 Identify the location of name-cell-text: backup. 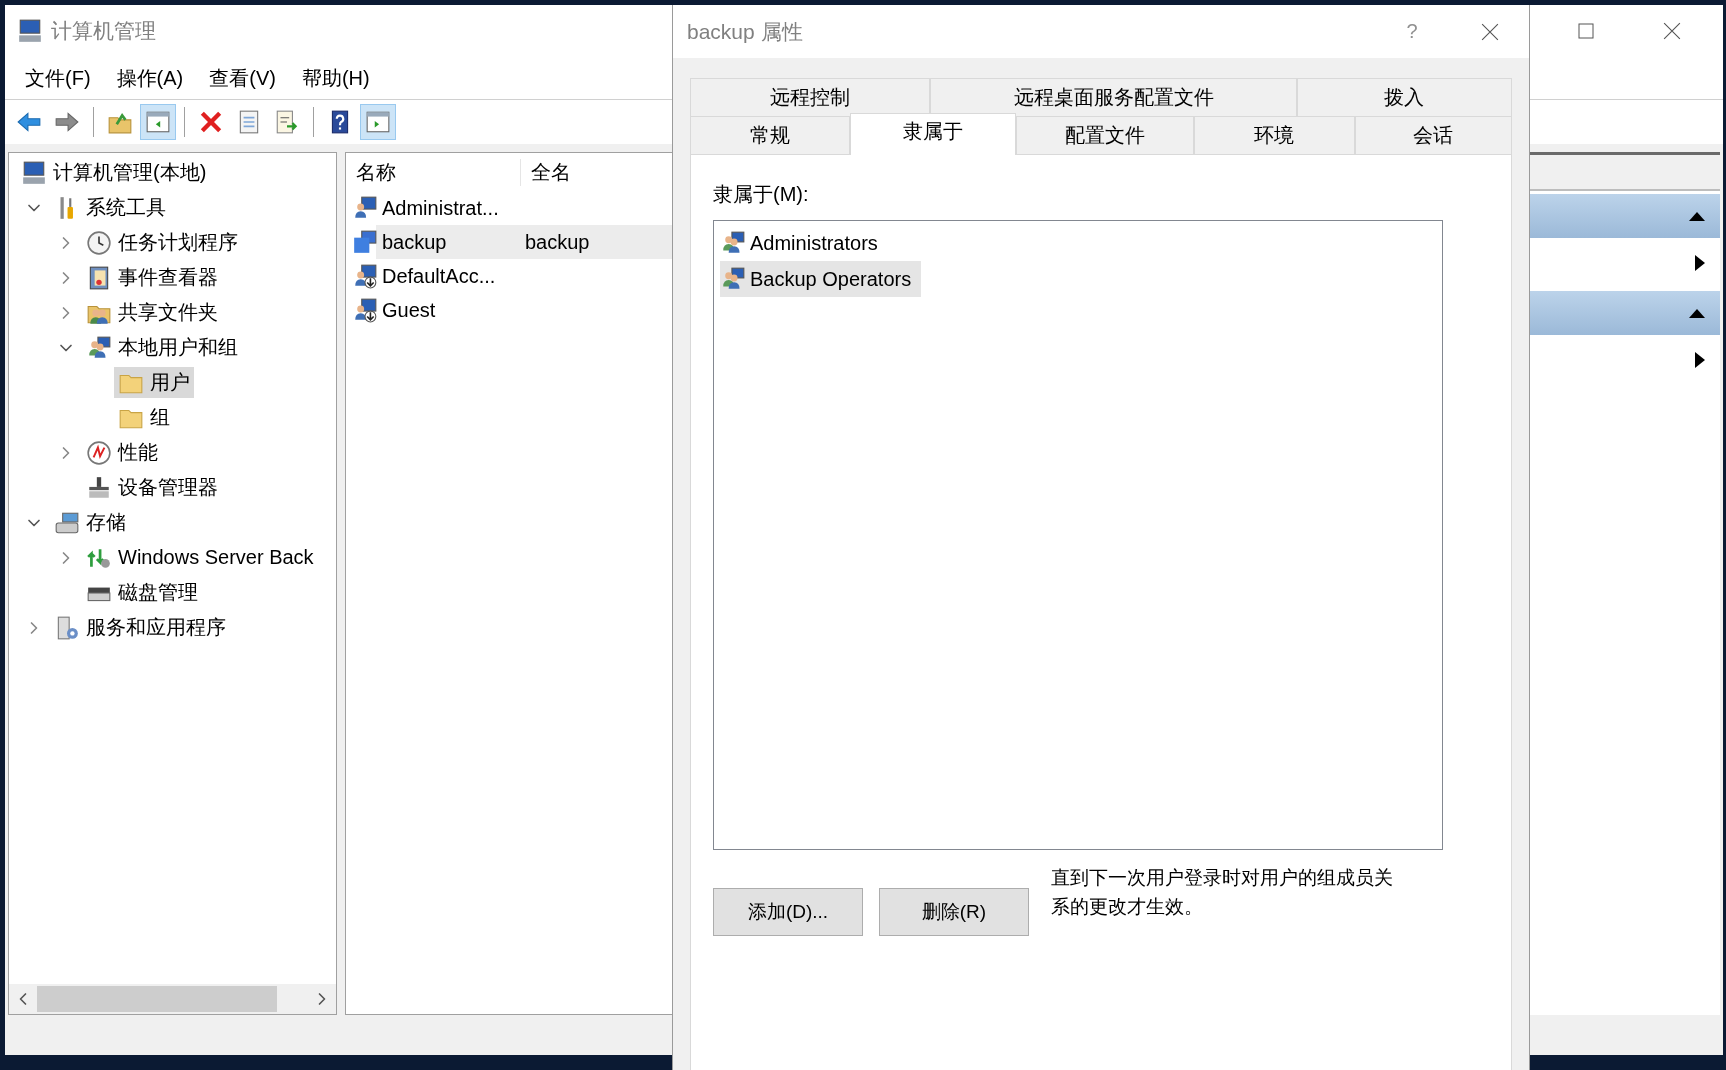
(414, 242).